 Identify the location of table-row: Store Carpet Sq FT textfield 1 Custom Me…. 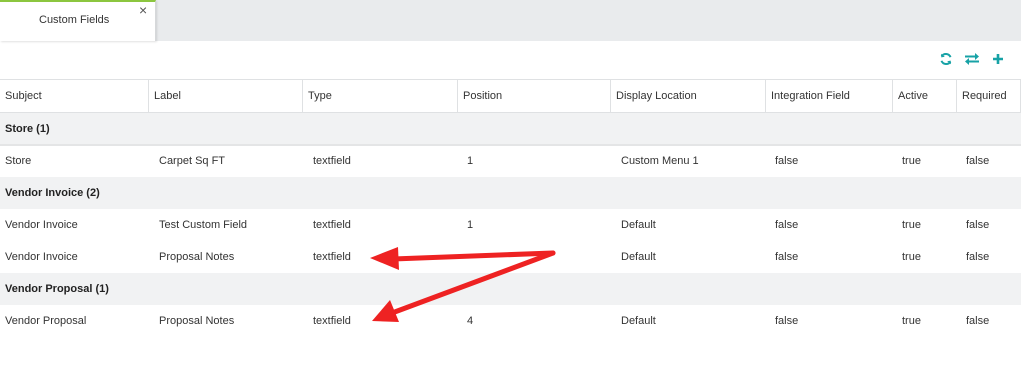
(510, 161).